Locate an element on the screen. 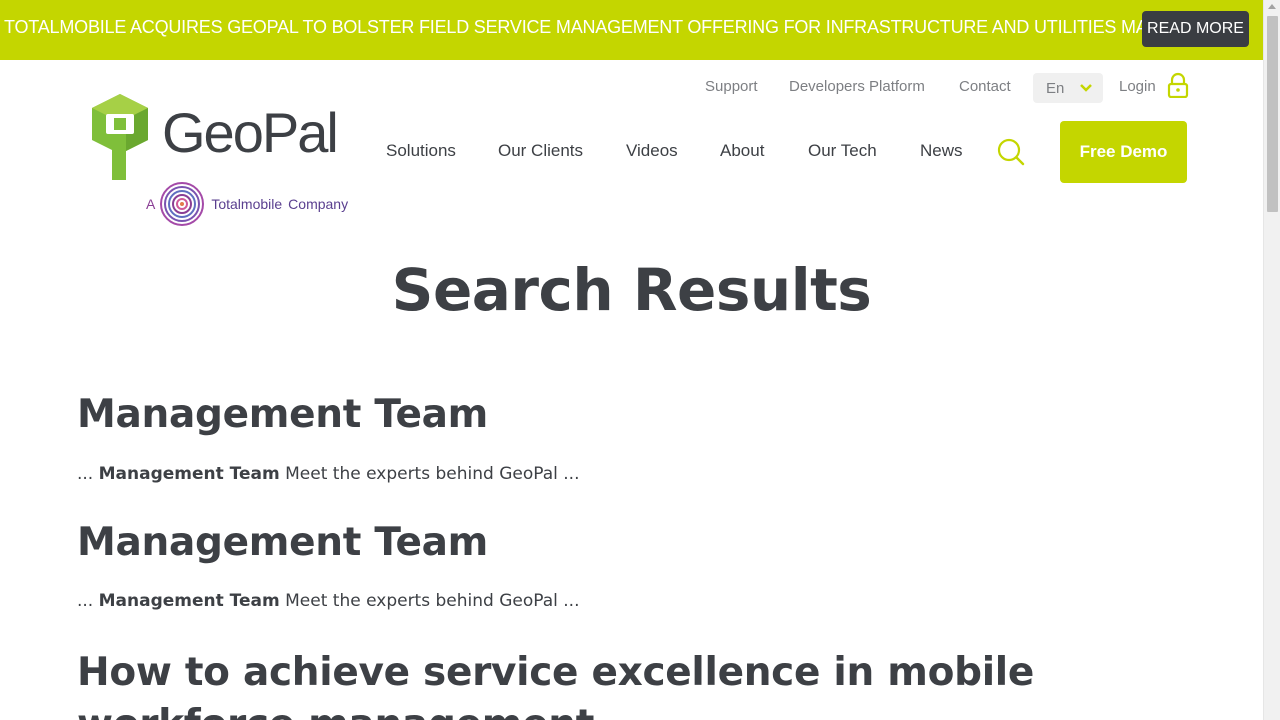 This screenshot has width=1280, height=720. chevron-down-icon is located at coordinates (1086, 88).